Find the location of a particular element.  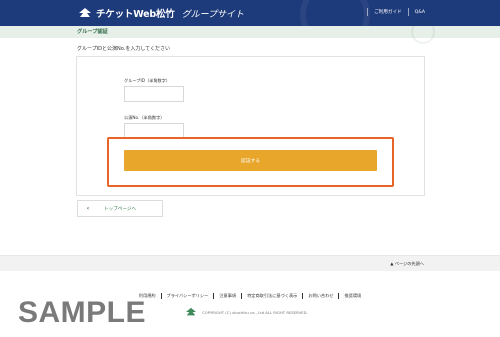

footer-link-environment: 推奨環境 is located at coordinates (352, 296).